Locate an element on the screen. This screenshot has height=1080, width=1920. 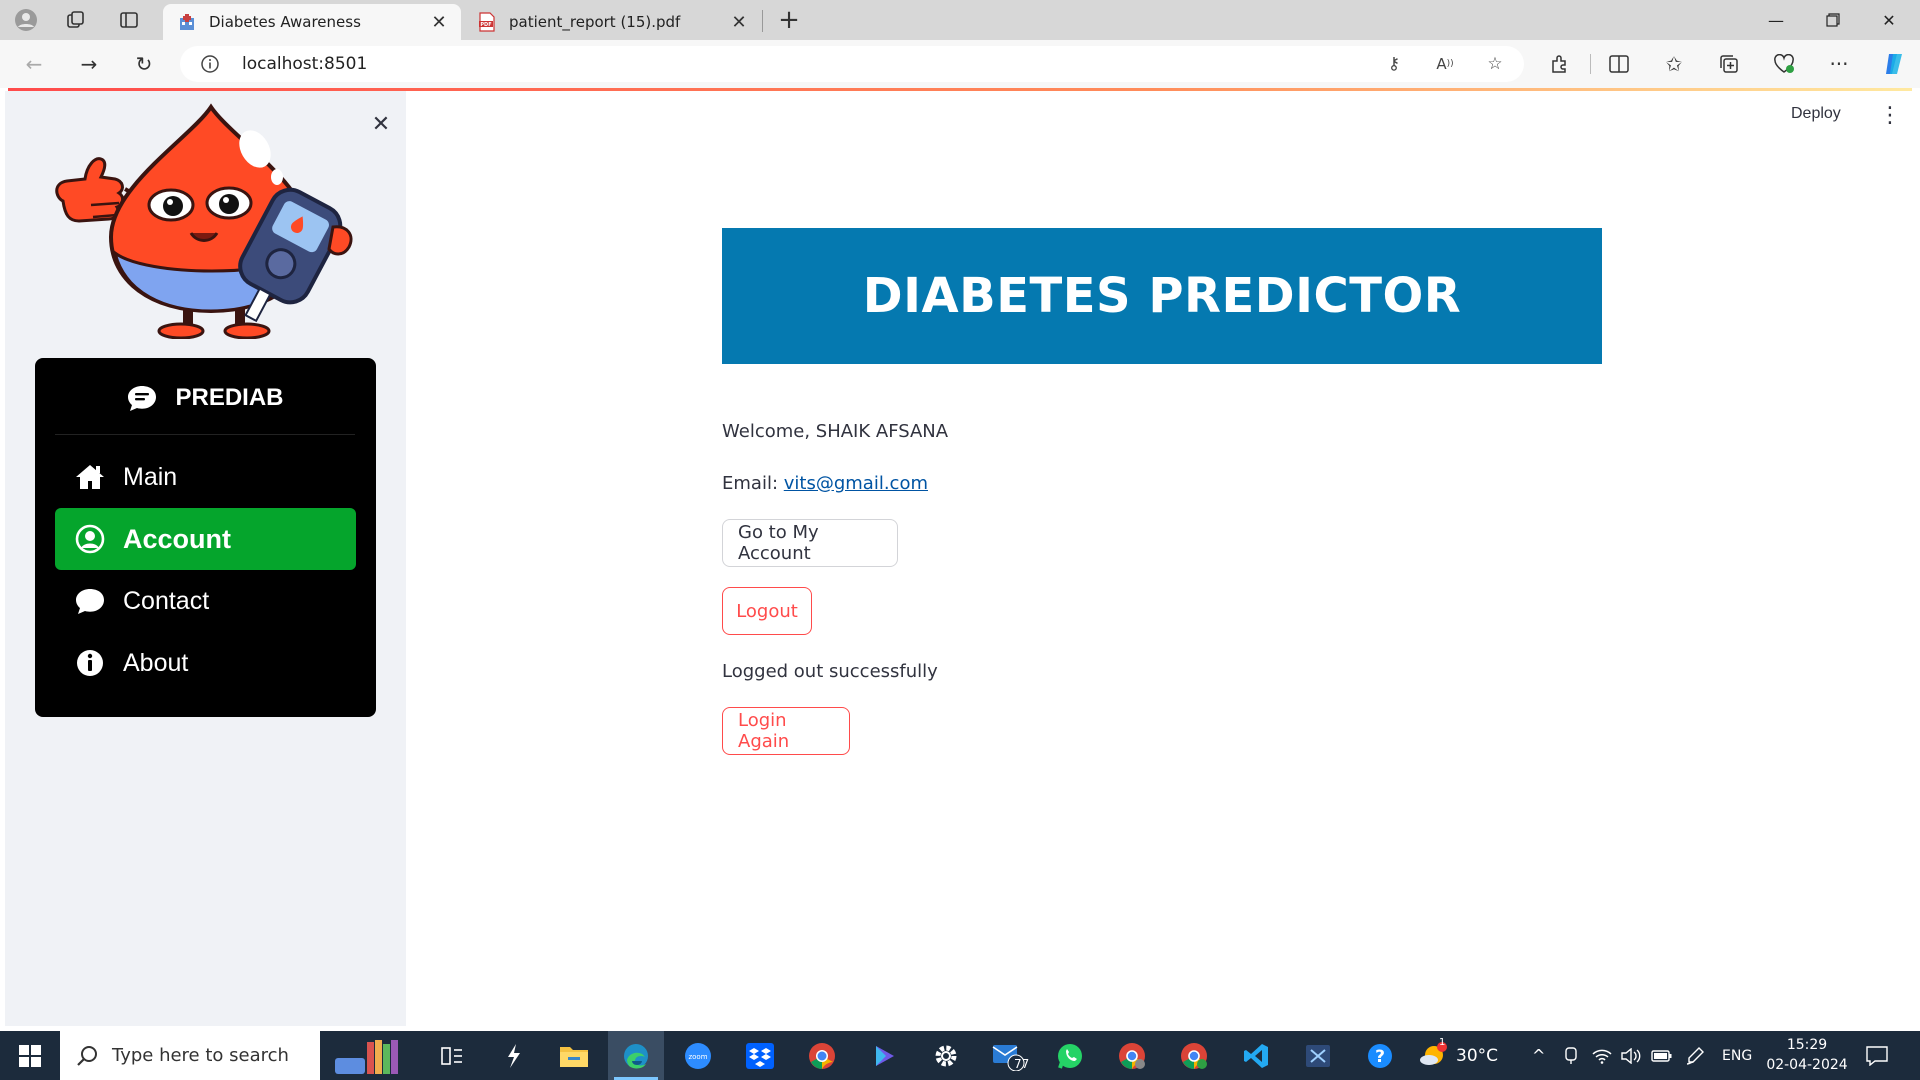
mail-badge: 77 is located at coordinates (1022, 1064).